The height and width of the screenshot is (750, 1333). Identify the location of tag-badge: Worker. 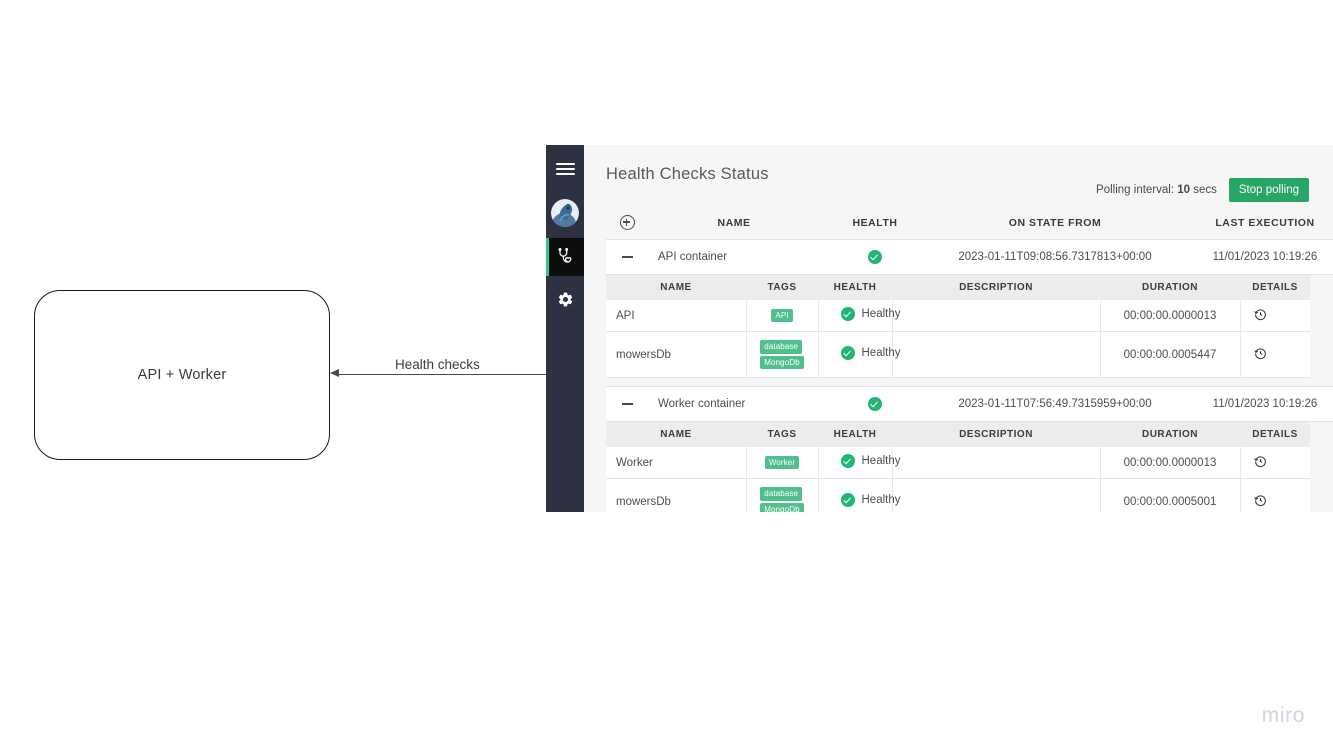
(782, 462).